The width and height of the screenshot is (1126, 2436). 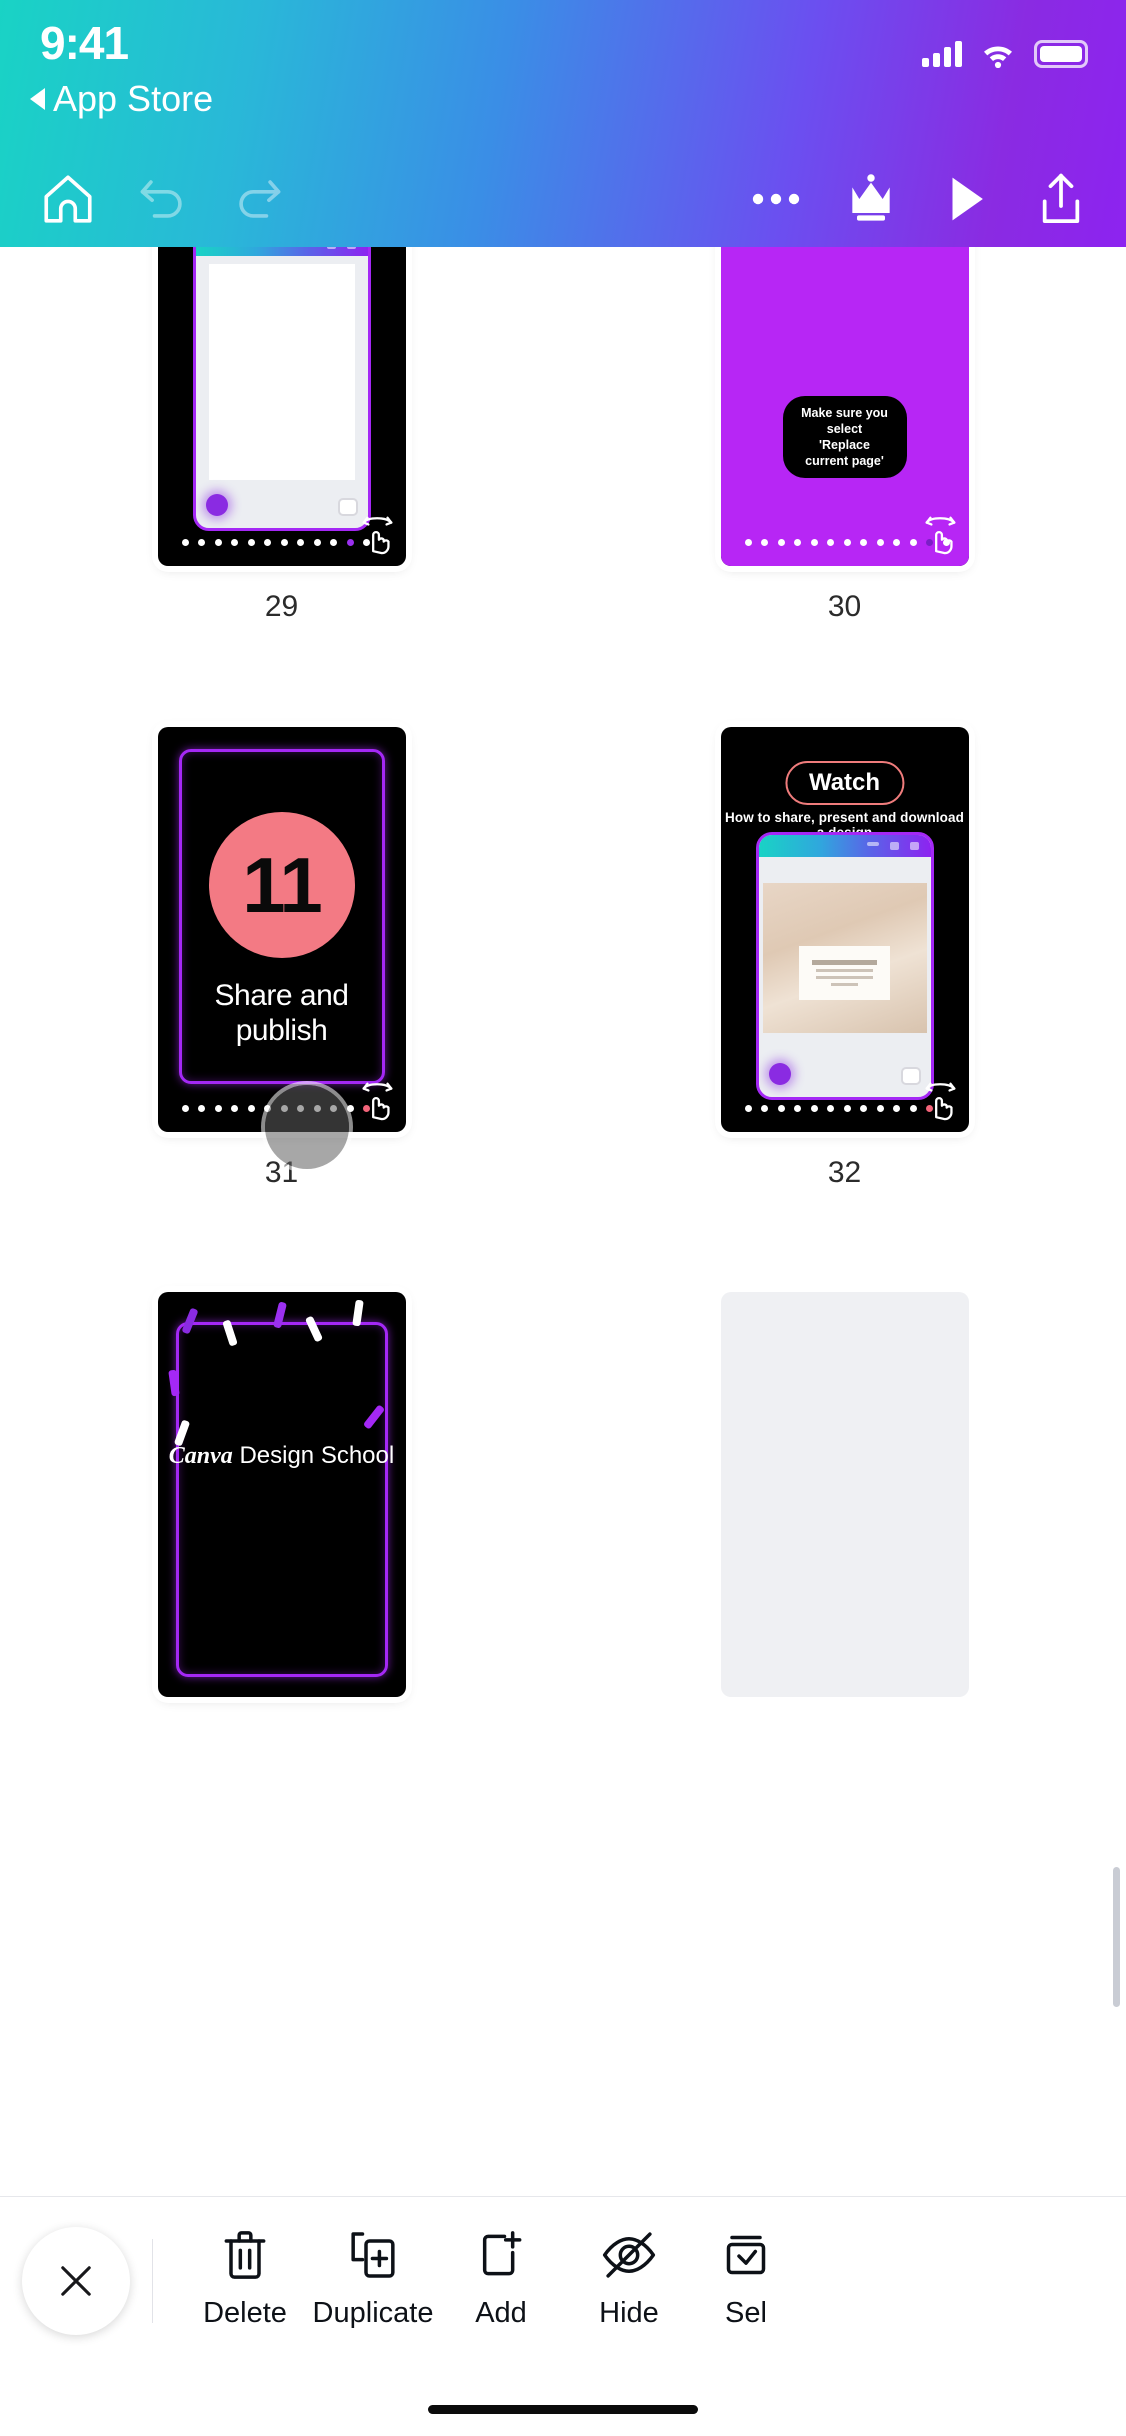 I want to click on eye-off-icon, so click(x=629, y=2255).